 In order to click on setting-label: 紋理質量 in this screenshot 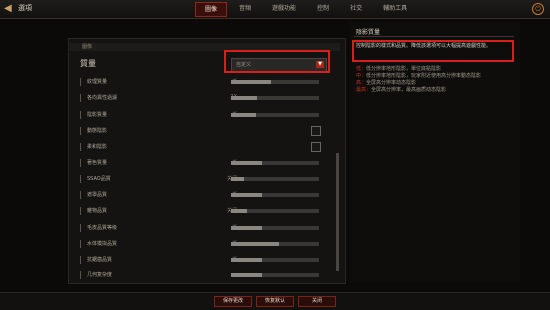, I will do `click(97, 82)`.